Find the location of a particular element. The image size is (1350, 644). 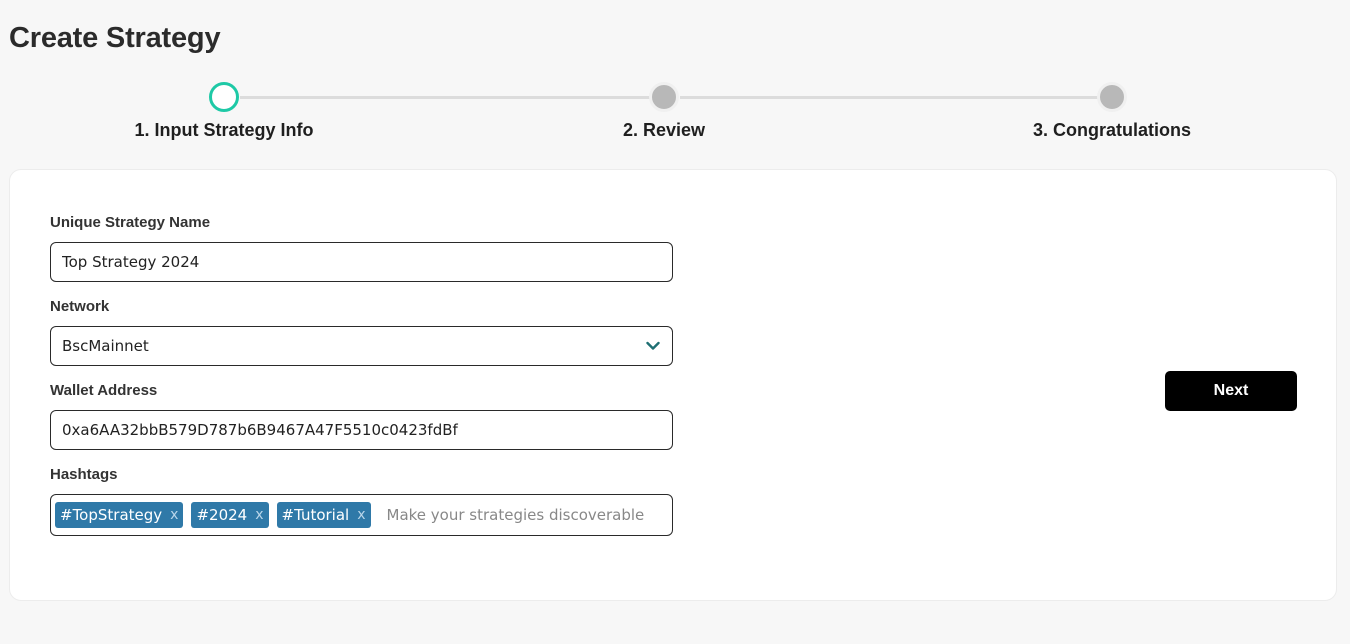

step-1-label: 1. Input Strategy Info is located at coordinates (224, 130).